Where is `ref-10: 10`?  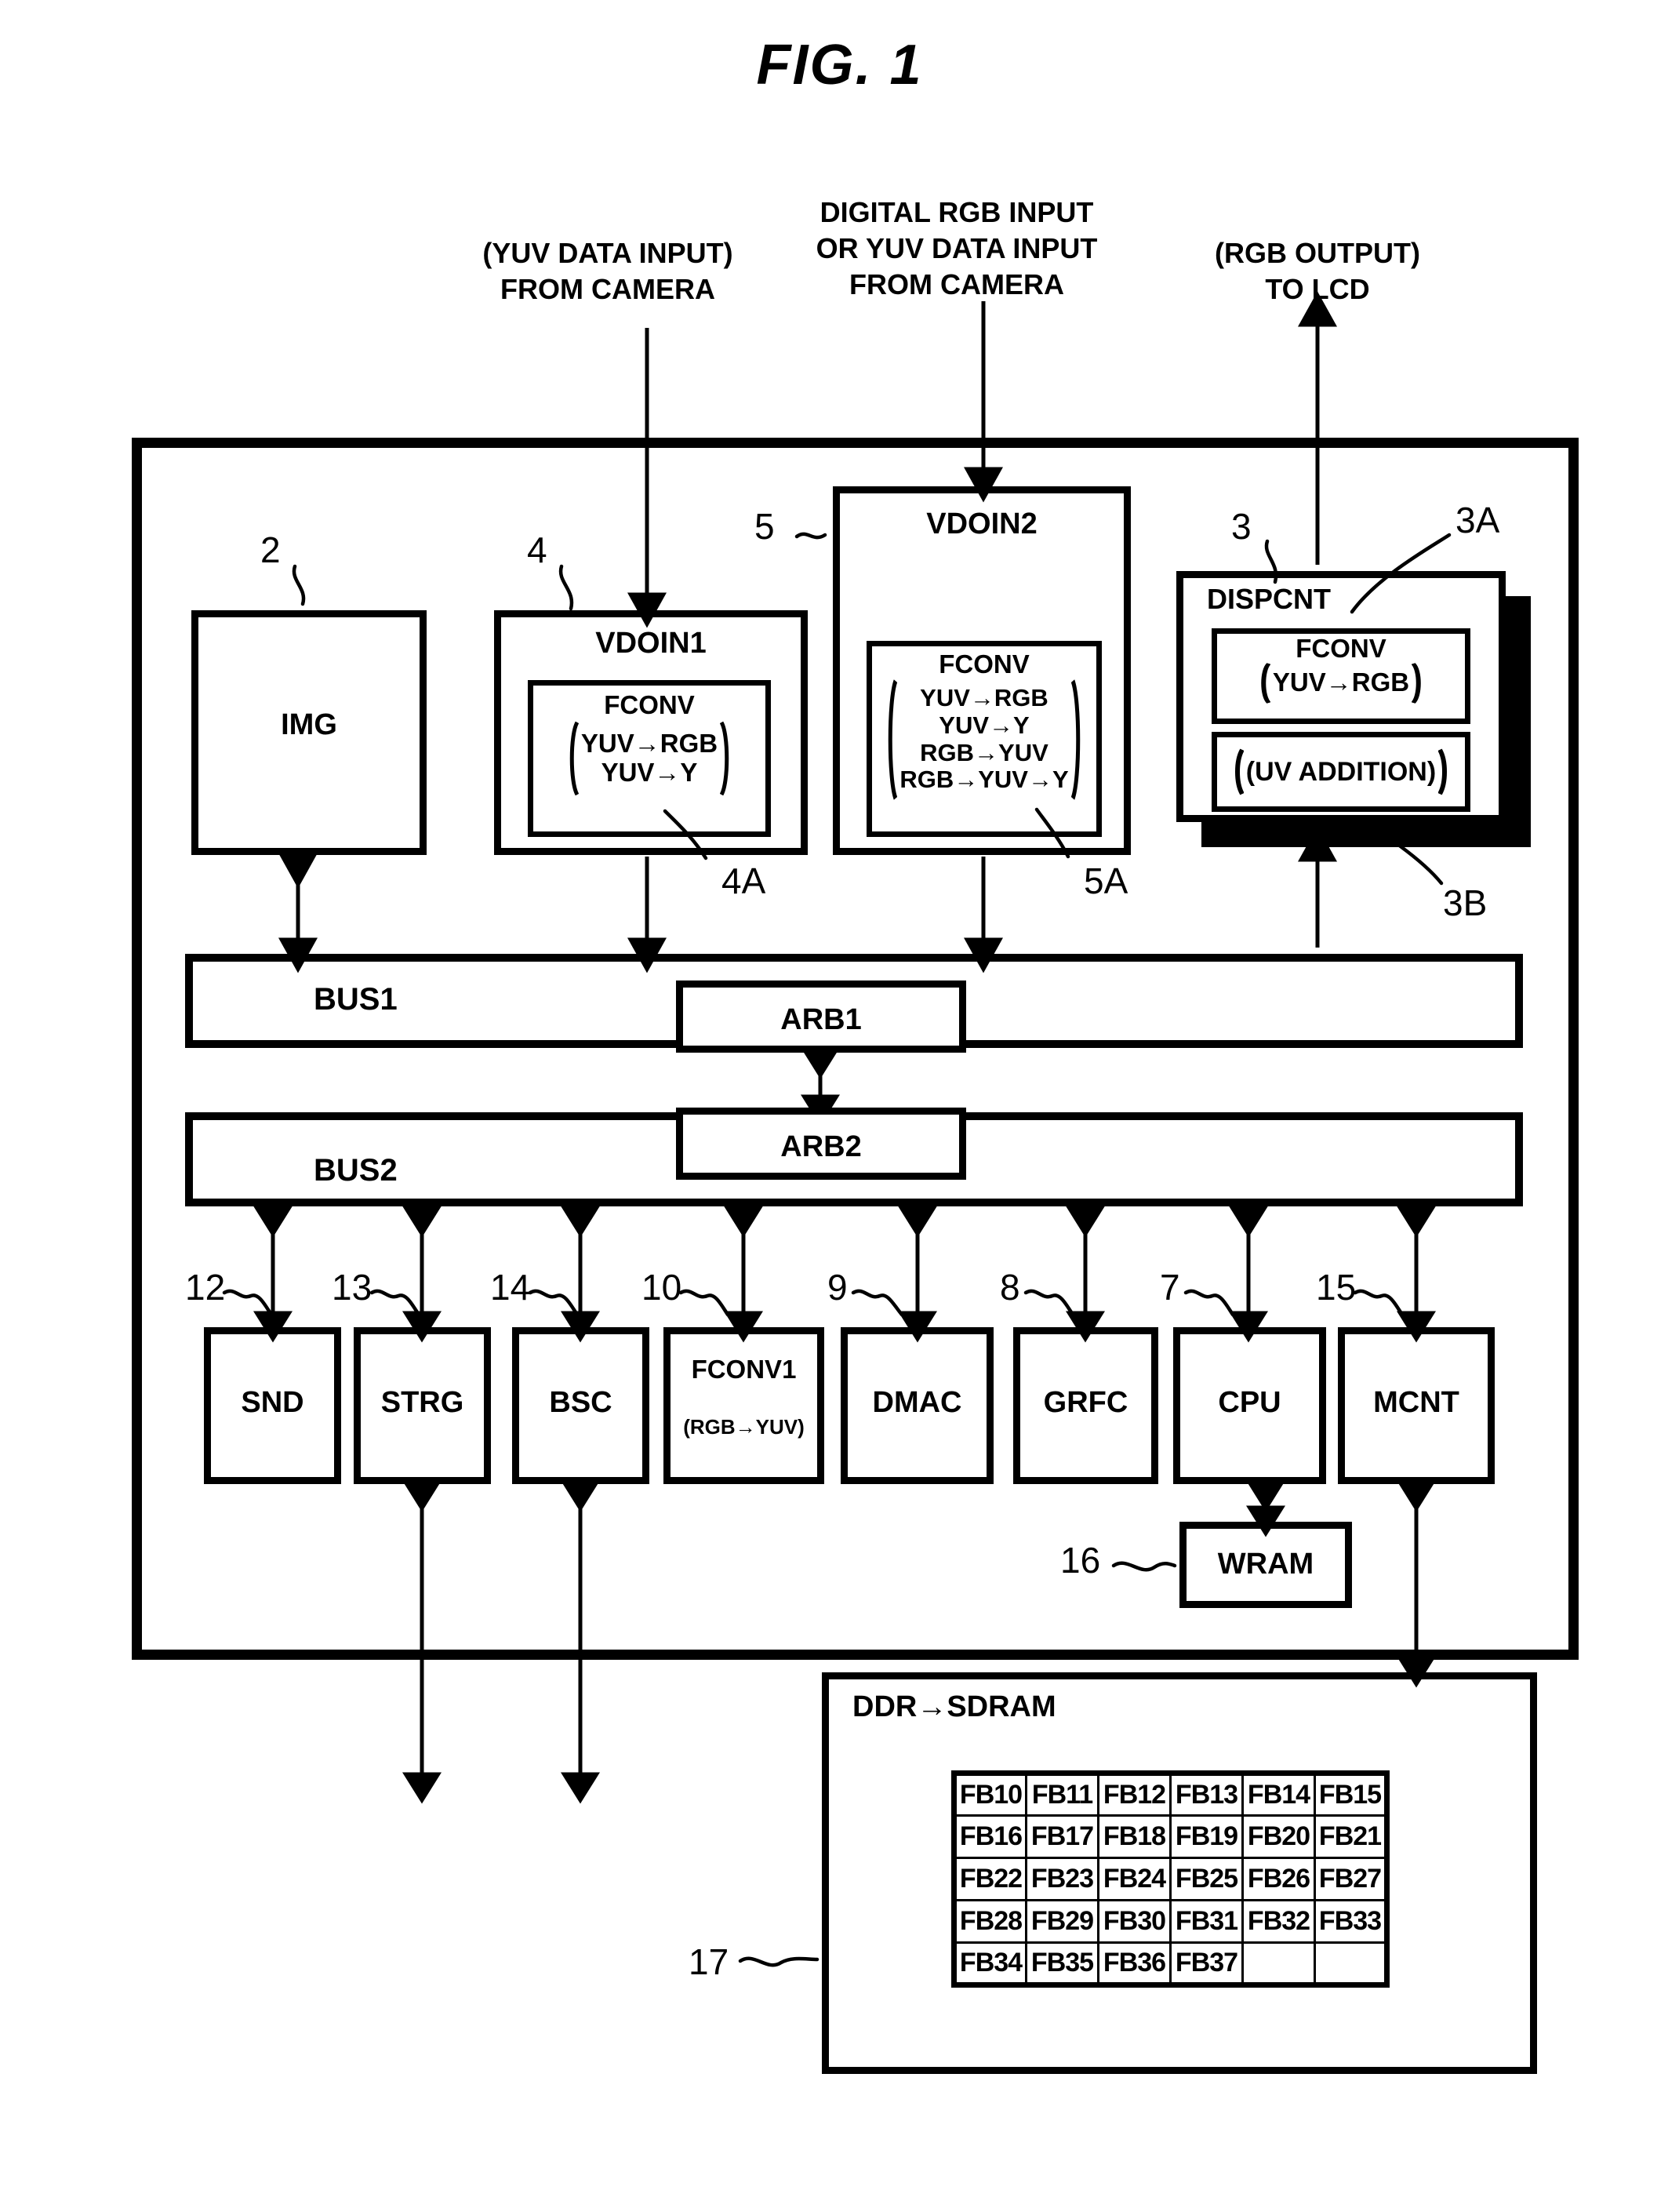
ref-10: 10 is located at coordinates (662, 1287).